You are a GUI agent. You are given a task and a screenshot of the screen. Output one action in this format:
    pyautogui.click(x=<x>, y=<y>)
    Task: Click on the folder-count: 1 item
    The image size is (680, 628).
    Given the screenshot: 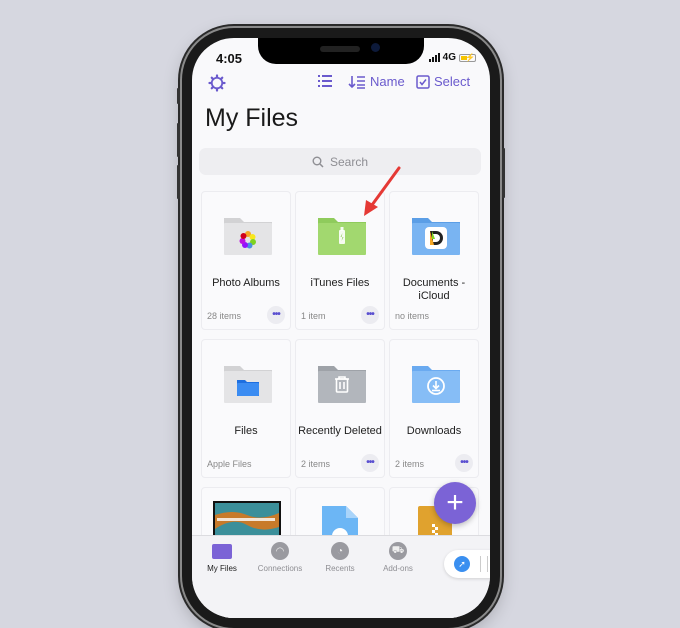 What is the action you would take?
    pyautogui.click(x=313, y=316)
    